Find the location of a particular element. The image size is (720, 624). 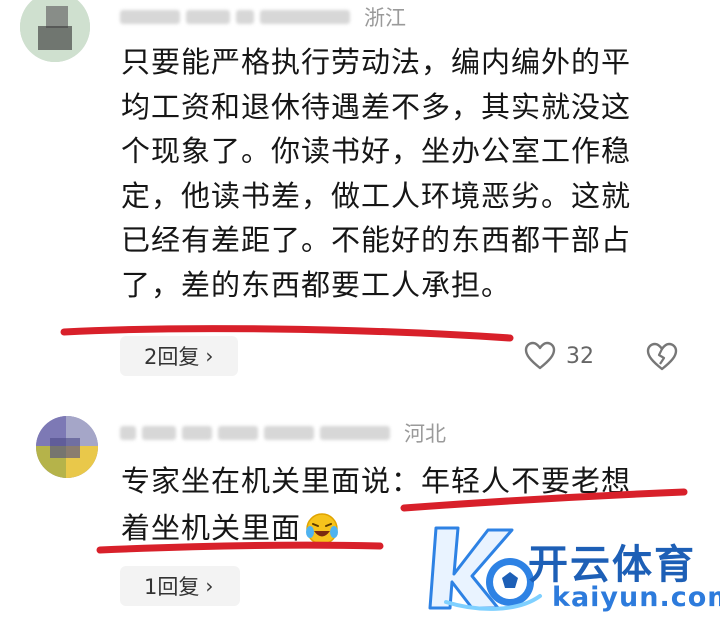

location-label: 河北 is located at coordinates (425, 434).